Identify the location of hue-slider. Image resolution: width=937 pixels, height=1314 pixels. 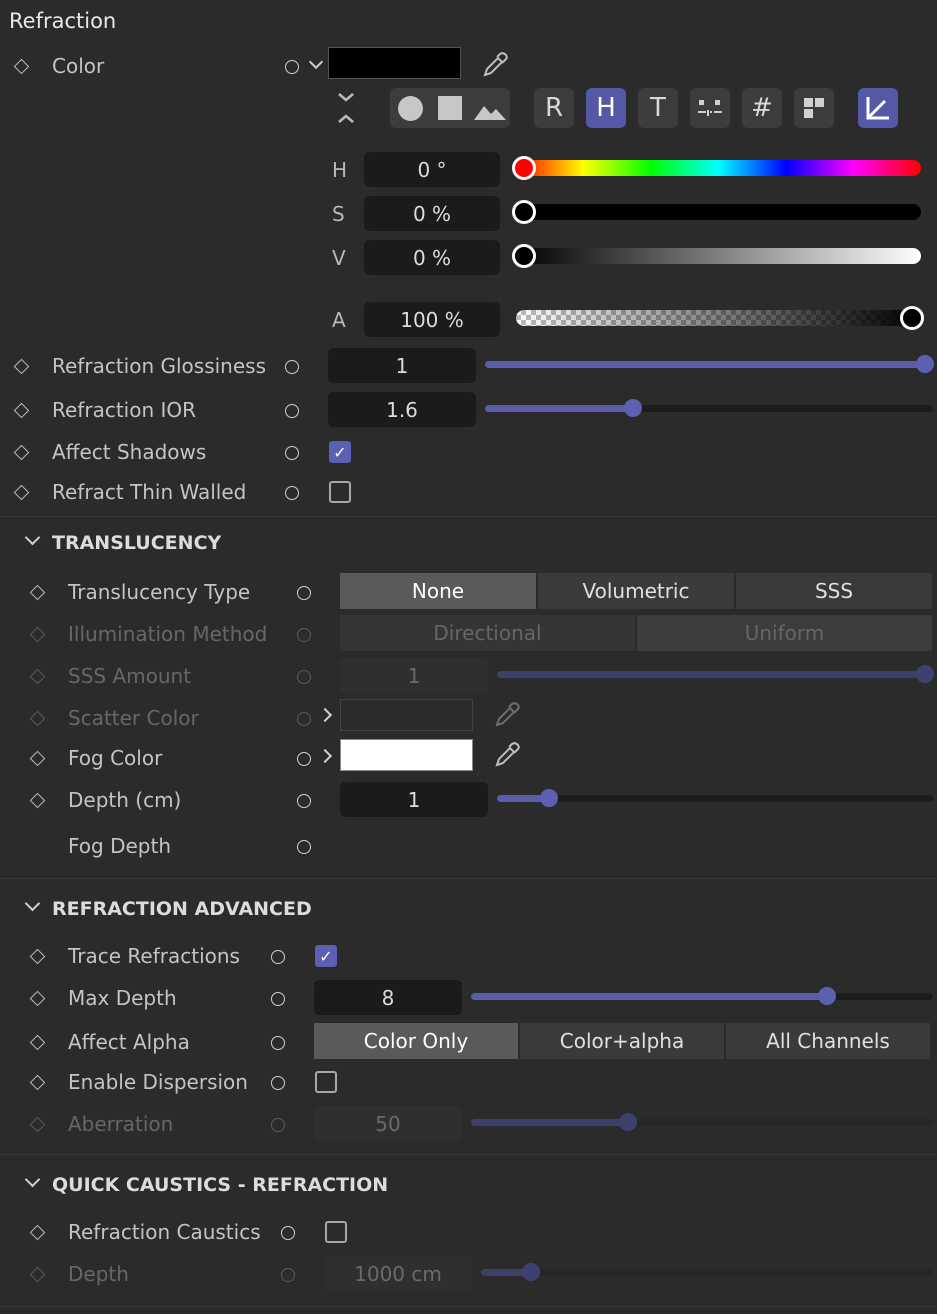
(718, 168).